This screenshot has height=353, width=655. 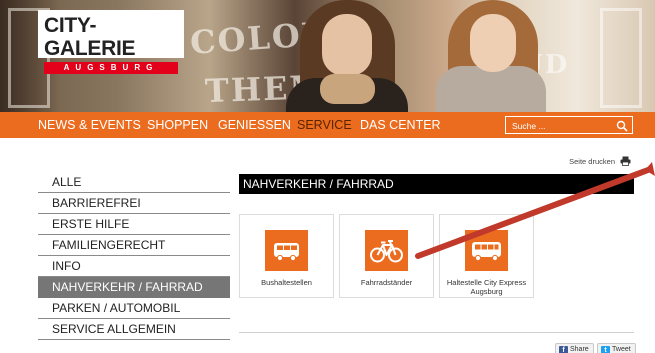 I want to click on hero-window-frame, so click(x=621, y=58).